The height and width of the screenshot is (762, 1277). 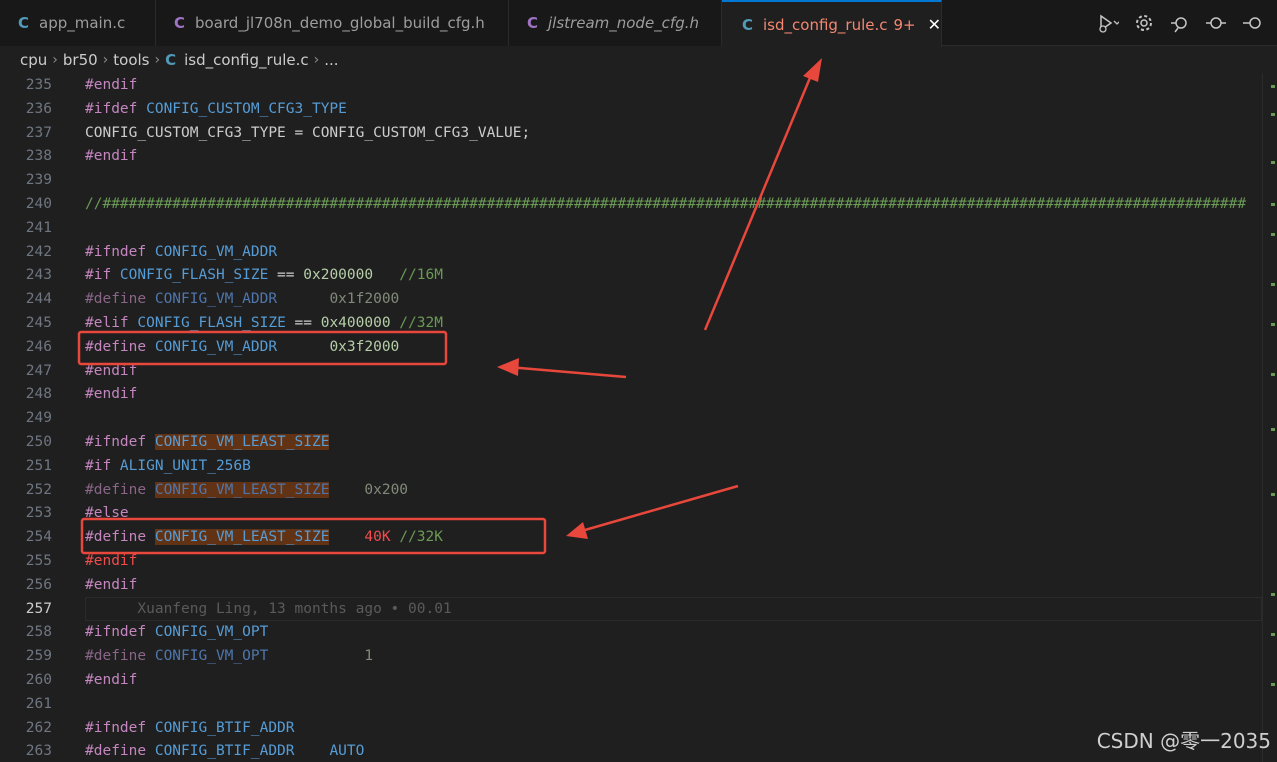 What do you see at coordinates (631, 680) in the screenshot?
I see `code-line: 260 #endif` at bounding box center [631, 680].